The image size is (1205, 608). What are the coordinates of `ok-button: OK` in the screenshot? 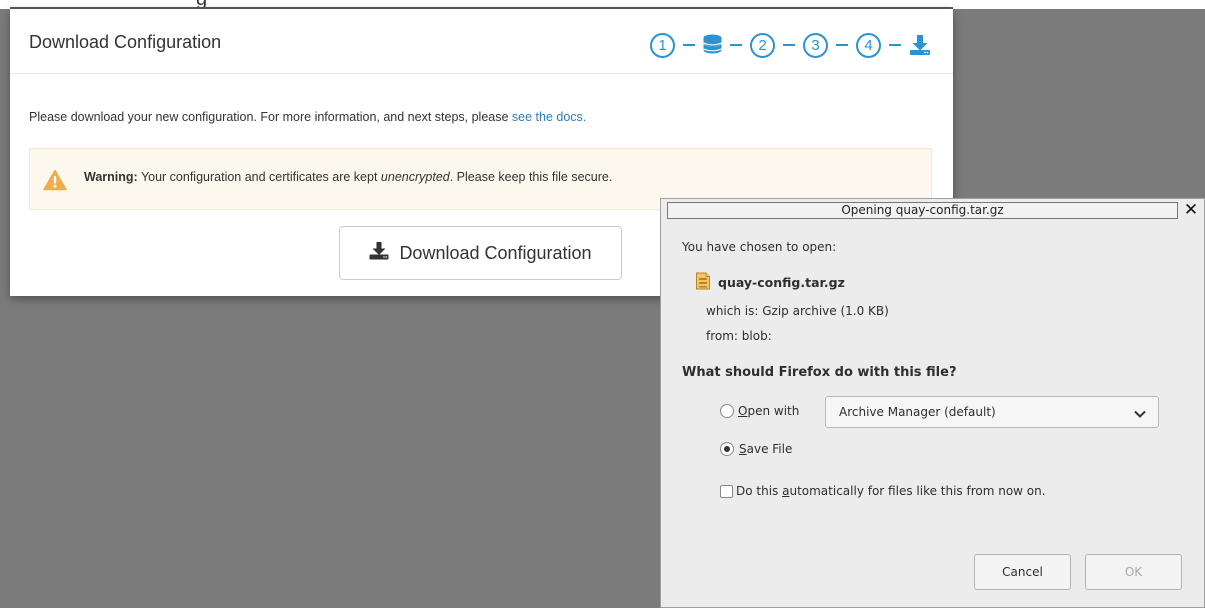 It's located at (1133, 572).